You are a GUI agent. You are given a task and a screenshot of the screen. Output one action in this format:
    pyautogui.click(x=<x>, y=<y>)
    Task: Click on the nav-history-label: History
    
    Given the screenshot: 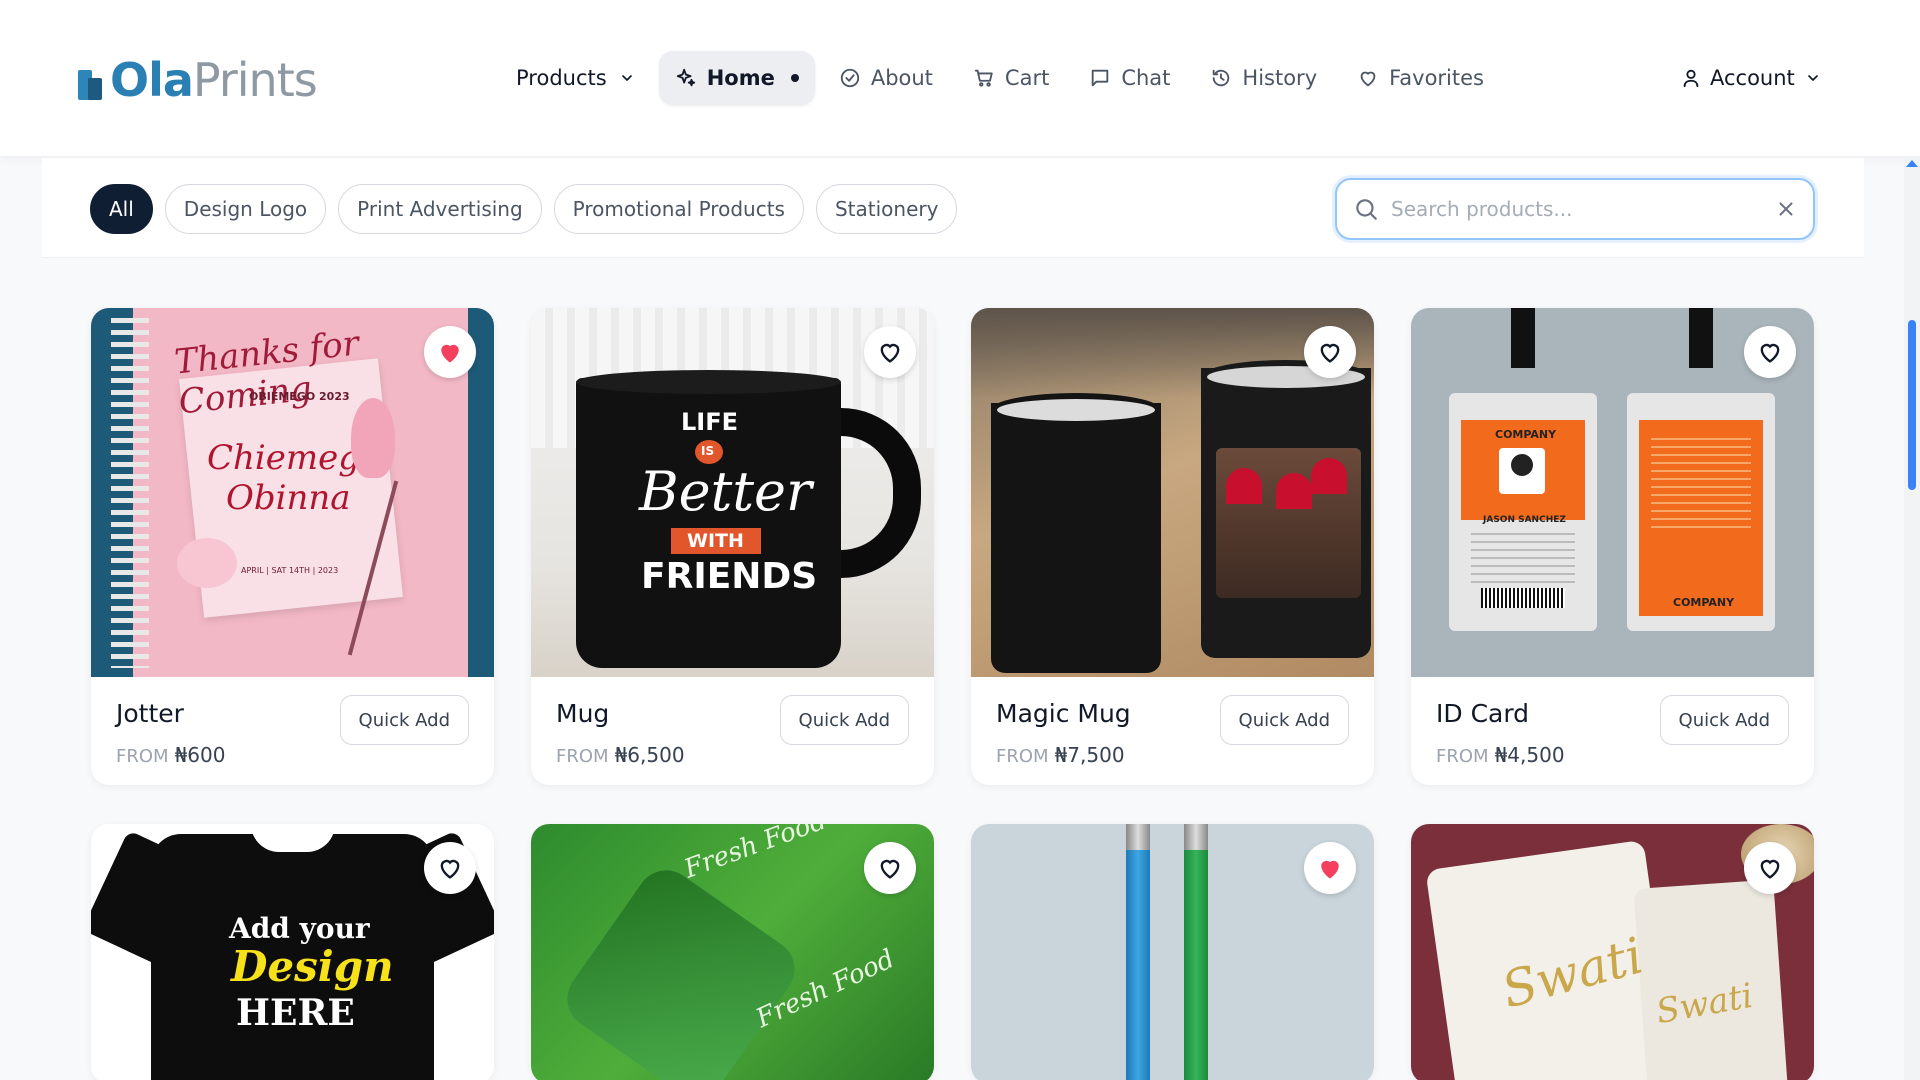 What is the action you would take?
    pyautogui.click(x=1280, y=77)
    